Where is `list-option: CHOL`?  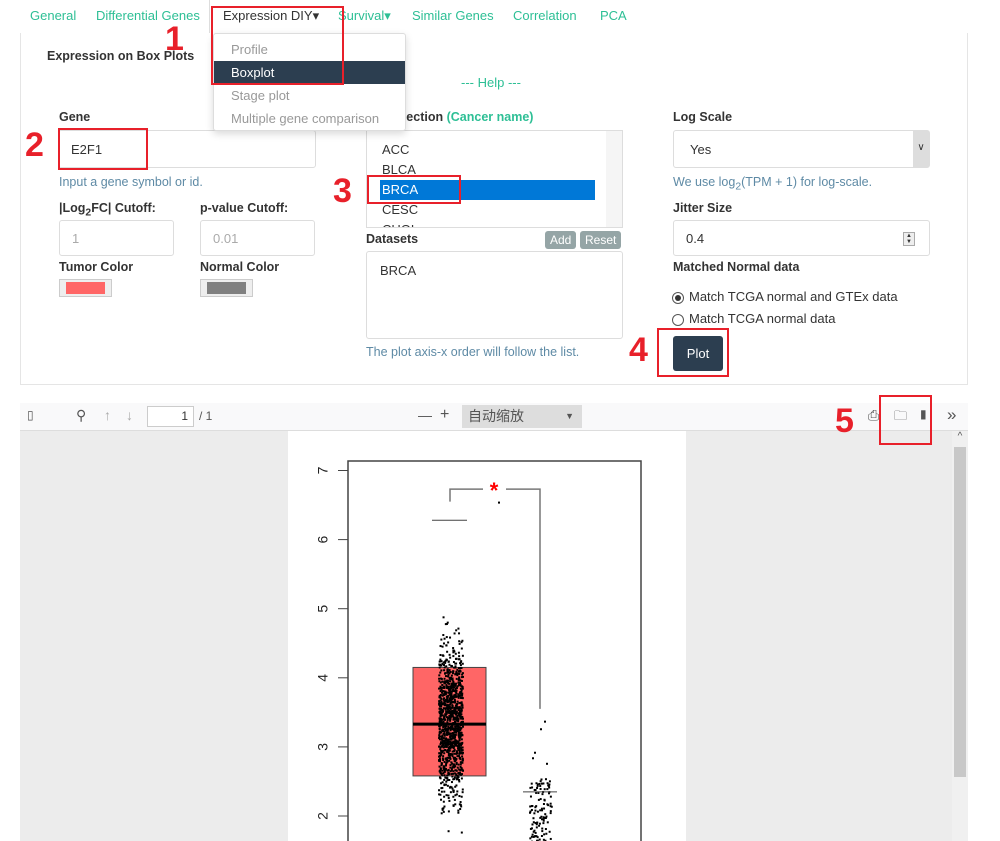
list-option: CHOL is located at coordinates (494, 223).